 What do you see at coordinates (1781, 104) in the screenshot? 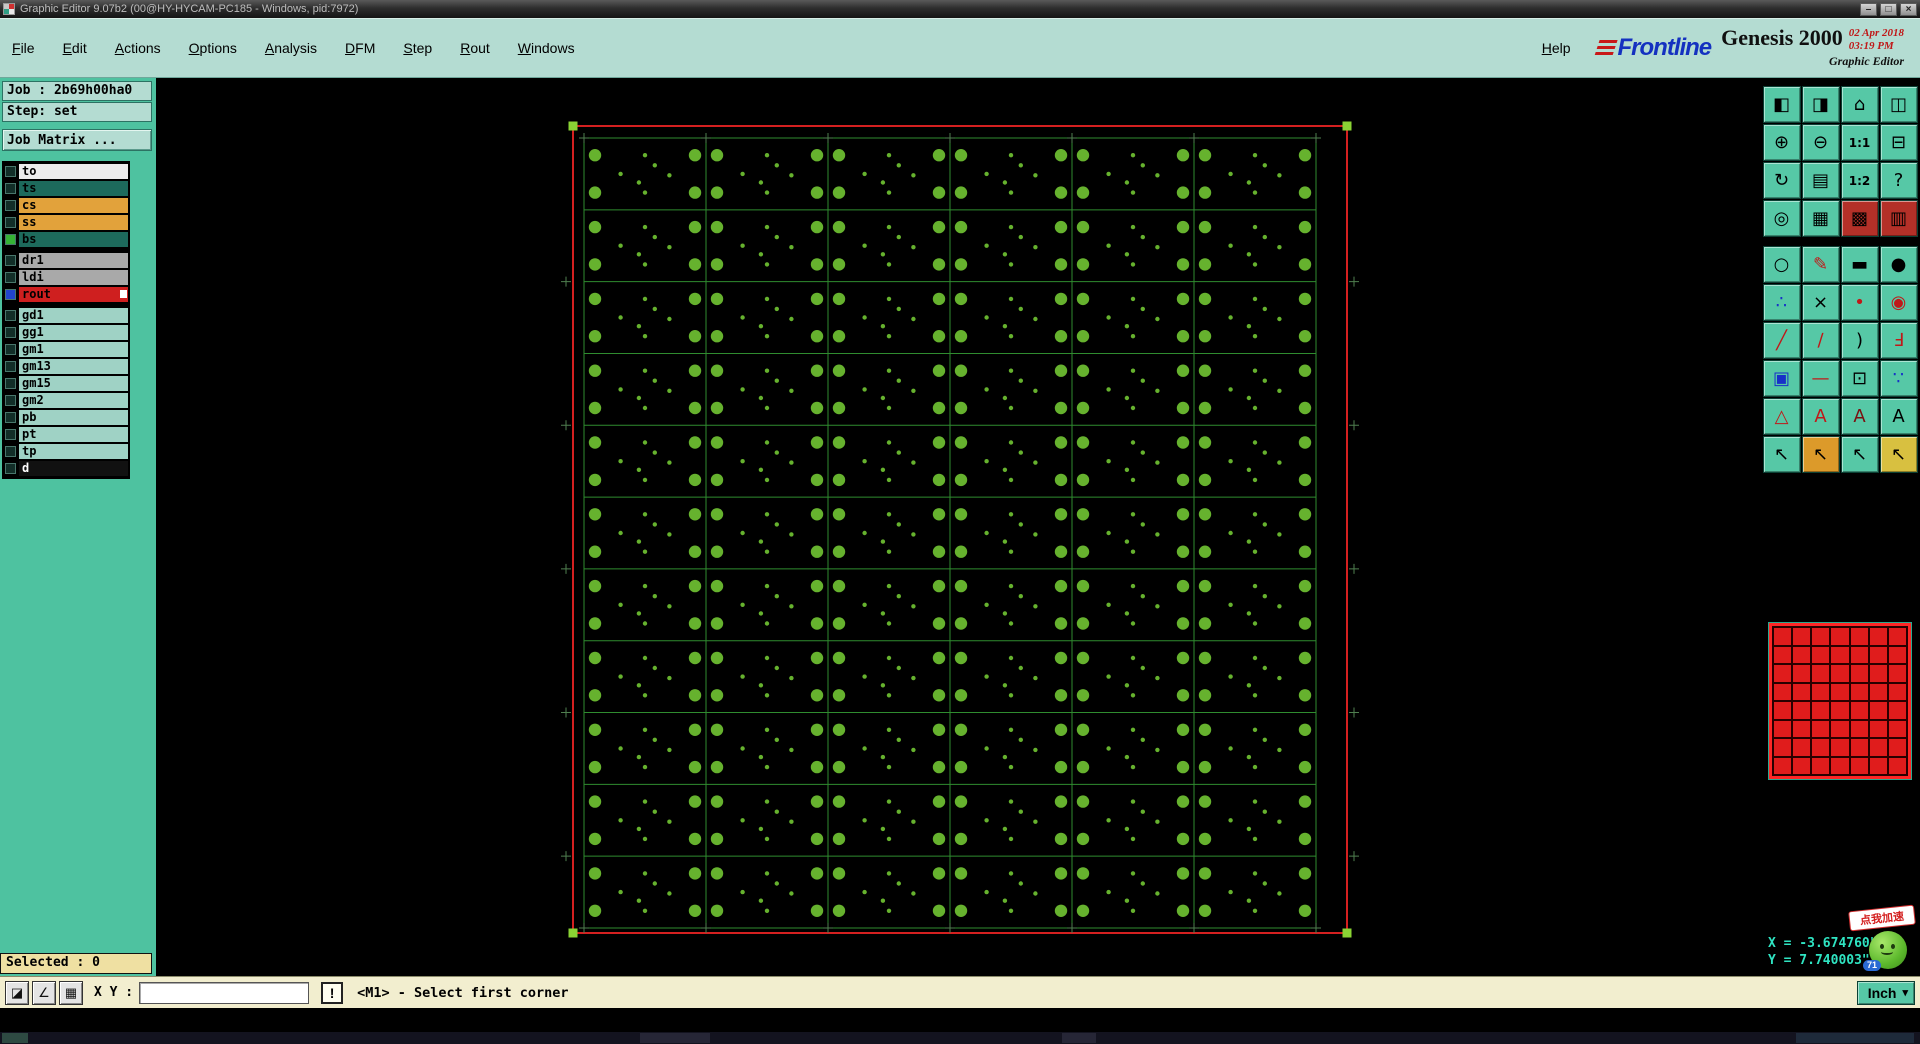
I see `clip-area-button: ◧` at bounding box center [1781, 104].